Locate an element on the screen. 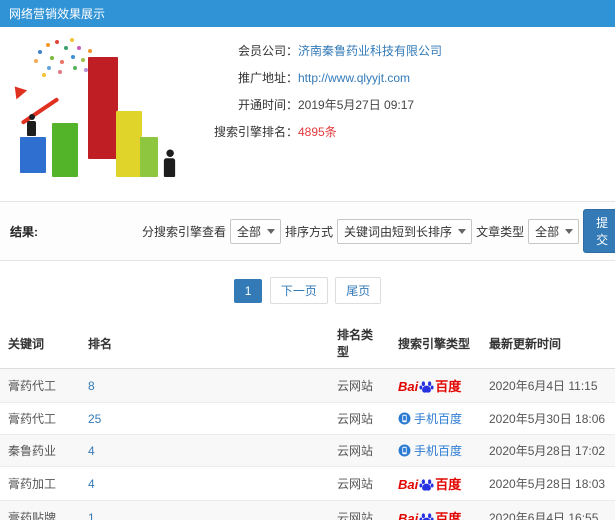 The height and width of the screenshot is (520, 615). pagination: 1 下一页 尾页 is located at coordinates (307, 289).